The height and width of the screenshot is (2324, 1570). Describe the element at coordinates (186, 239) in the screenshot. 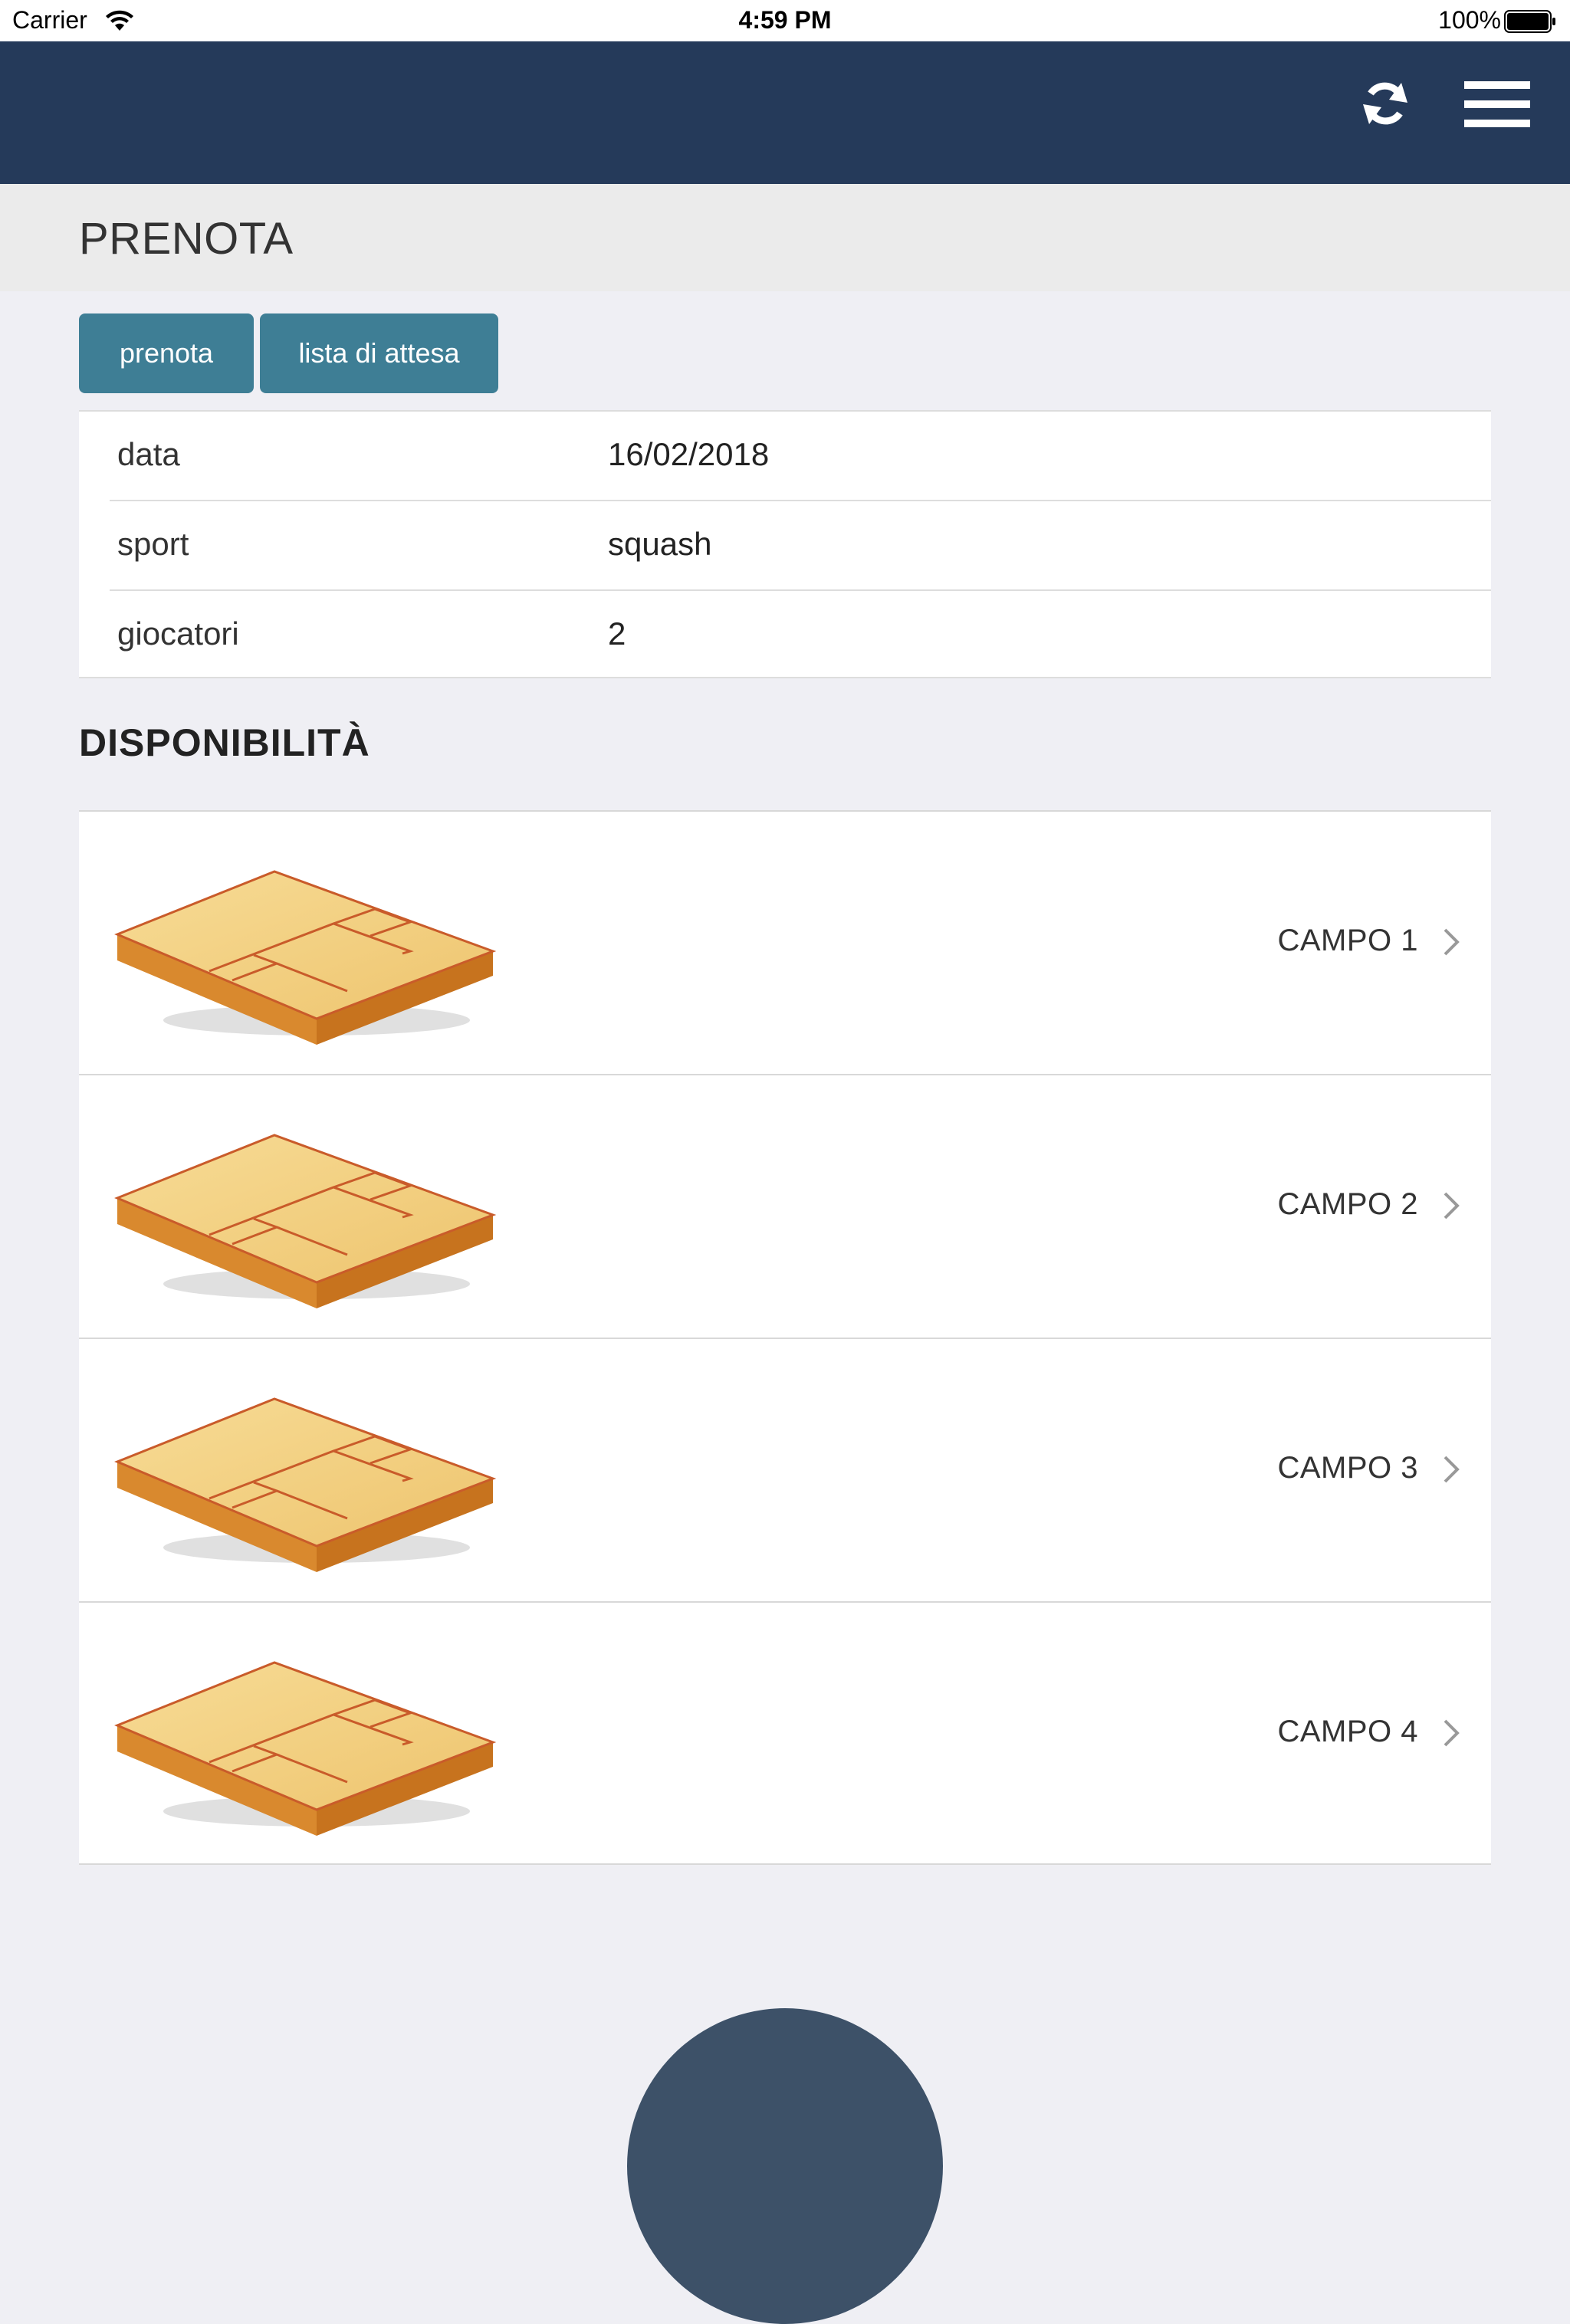

I see `page-title: PRENOTA` at that location.